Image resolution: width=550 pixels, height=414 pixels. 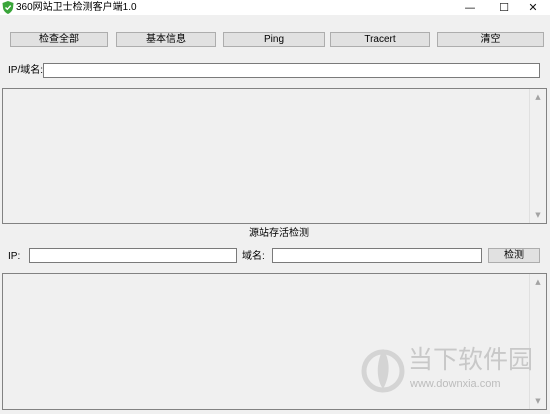 What do you see at coordinates (26, 70) in the screenshot?
I see `domain-label: IP/域名:` at bounding box center [26, 70].